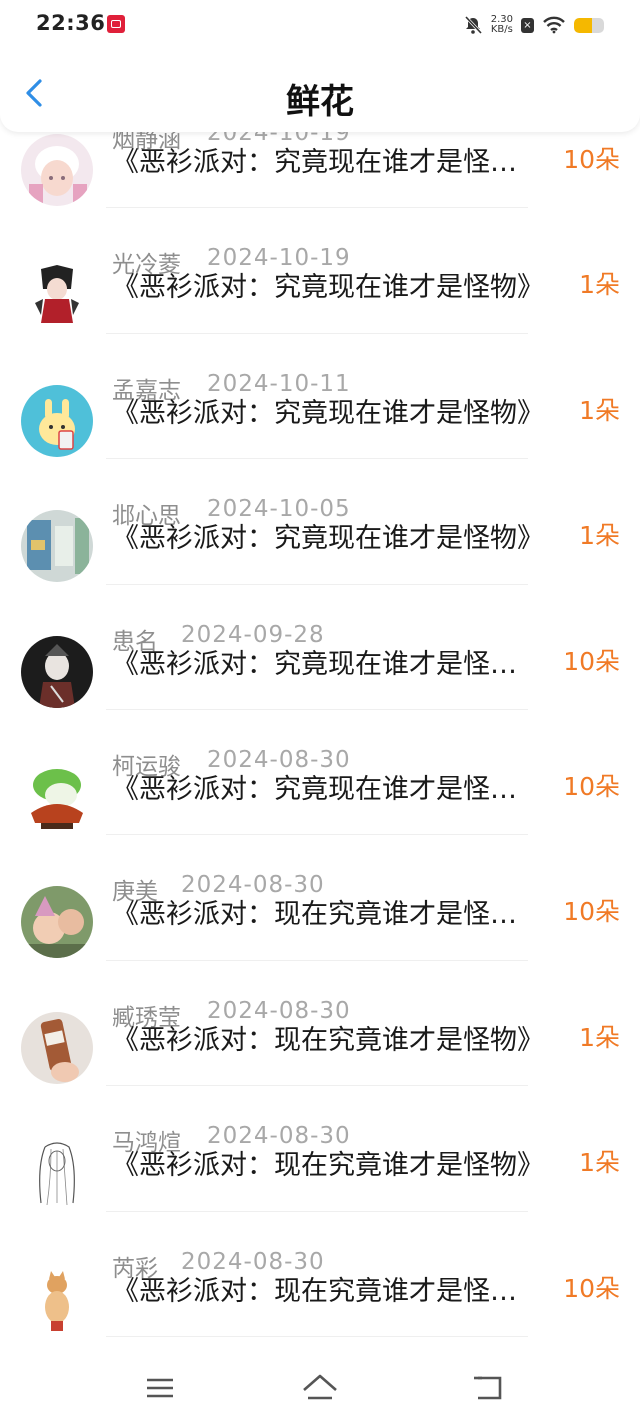  What do you see at coordinates (320, 1148) in the screenshot?
I see `list-item: 马鸿煊 2024-08-30 《恶衫派对：现在究竟谁才是怪物》 1朵` at bounding box center [320, 1148].